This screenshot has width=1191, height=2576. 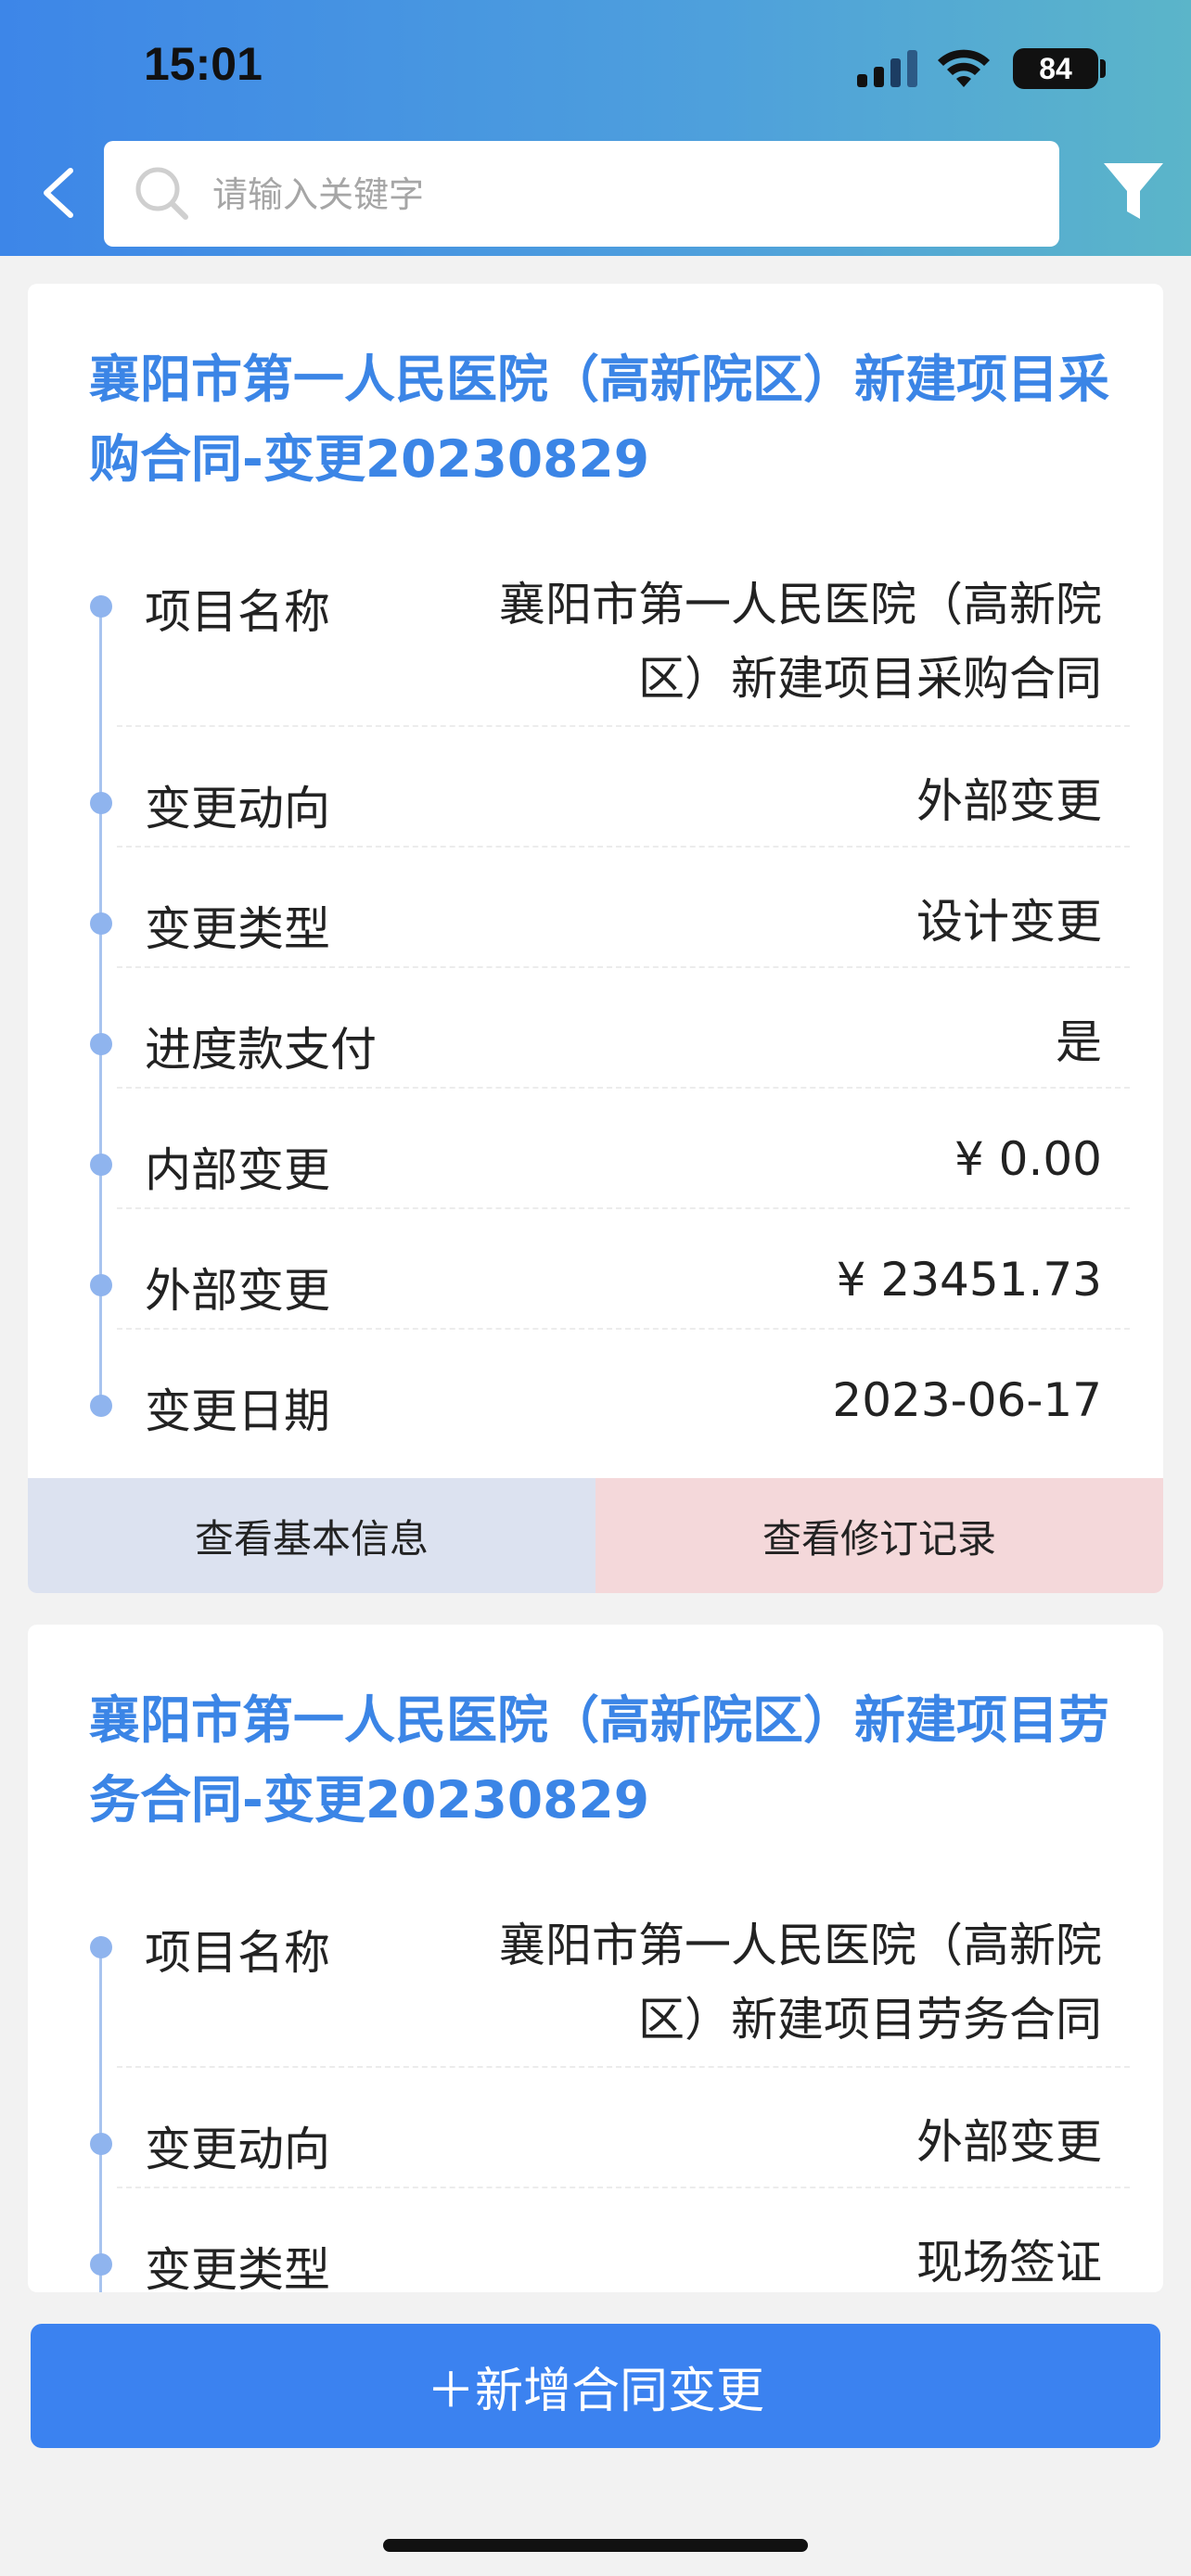 I want to click on search-bar, so click(x=581, y=195).